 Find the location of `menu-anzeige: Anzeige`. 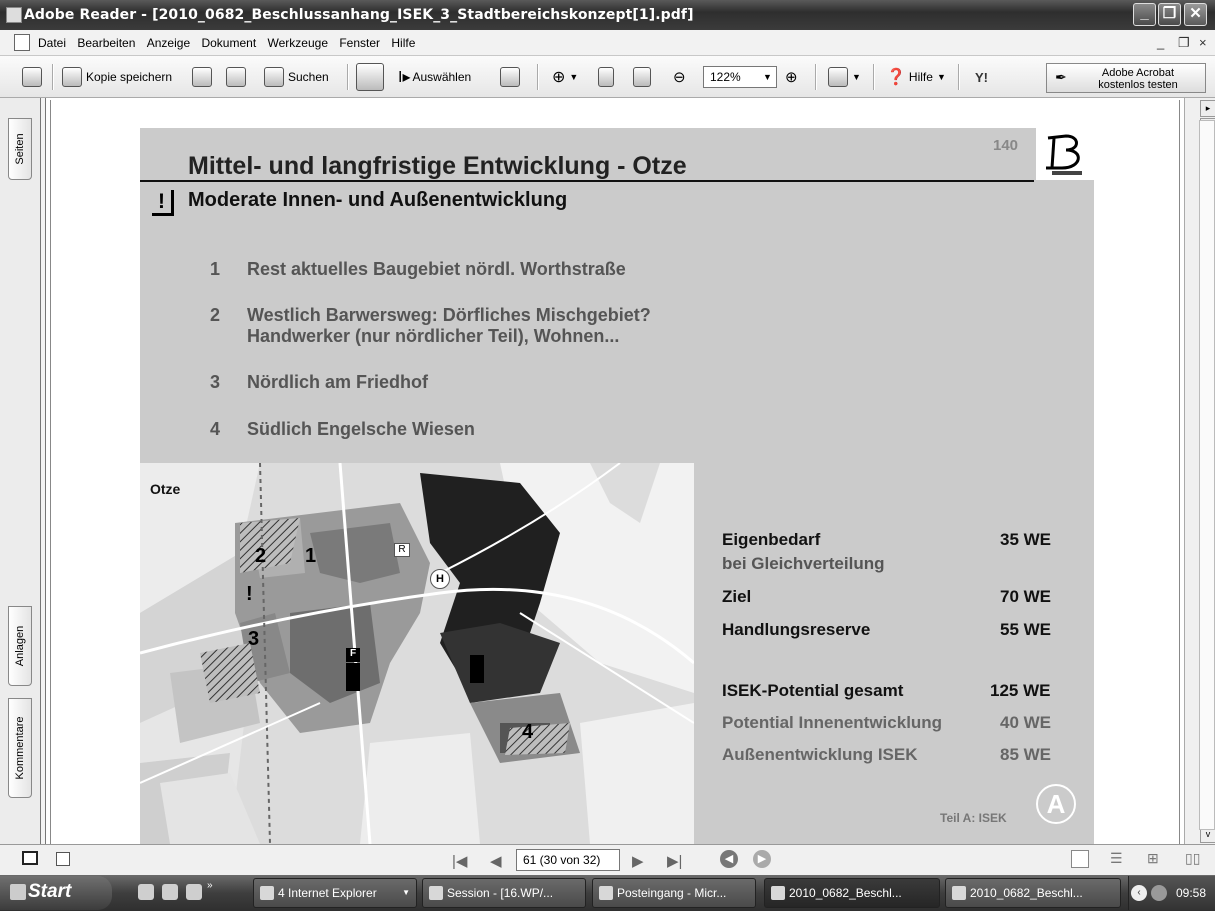

menu-anzeige: Anzeige is located at coordinates (168, 43).